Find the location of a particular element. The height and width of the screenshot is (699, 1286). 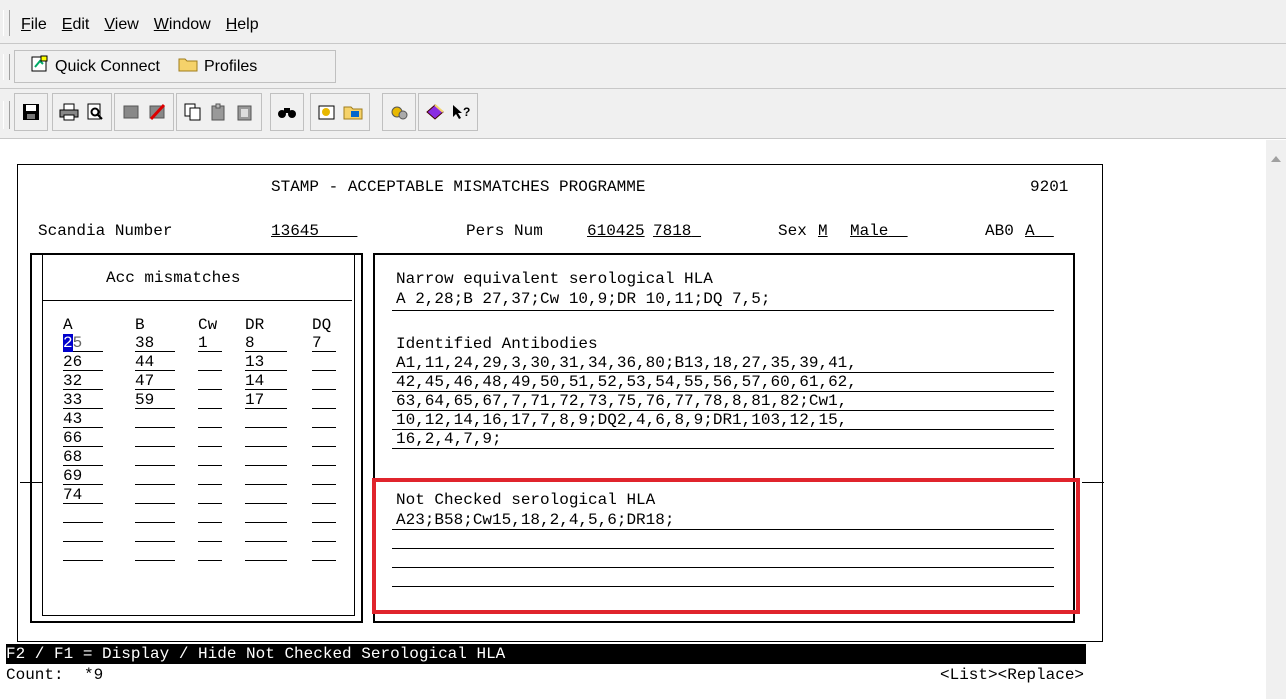

toolbar-group-find is located at coordinates (287, 112).